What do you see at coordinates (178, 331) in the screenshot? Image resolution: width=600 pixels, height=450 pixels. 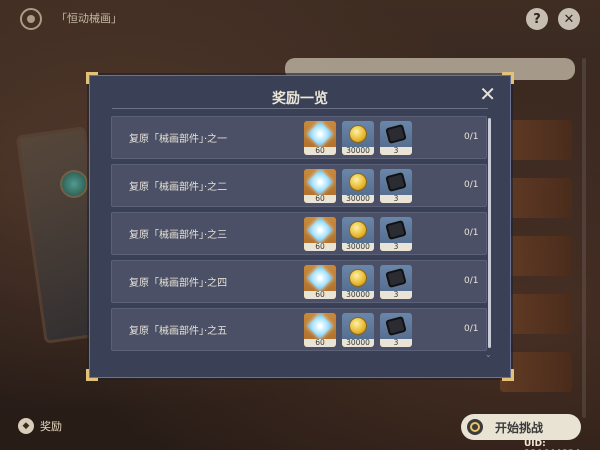 I see `row-label: 复原「械画部件」·之五` at bounding box center [178, 331].